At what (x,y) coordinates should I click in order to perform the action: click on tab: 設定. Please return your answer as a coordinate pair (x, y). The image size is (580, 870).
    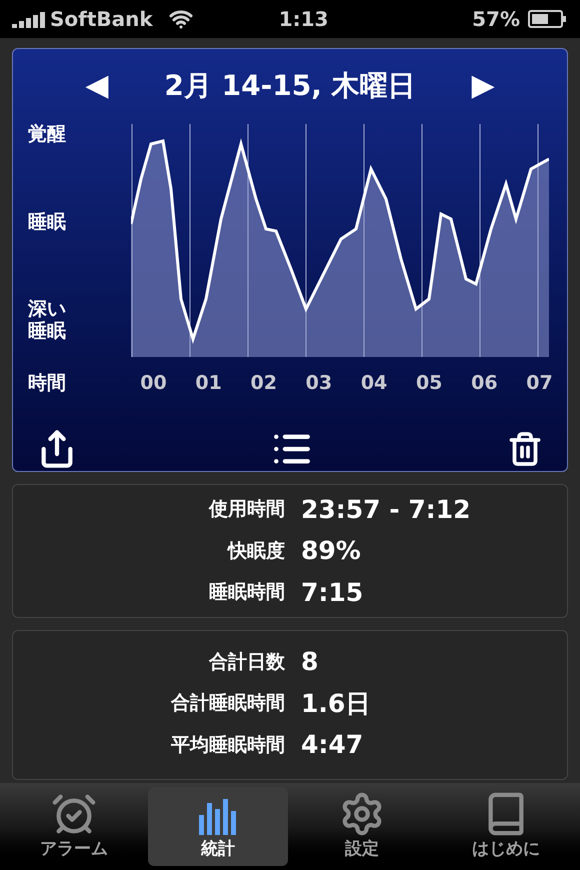
    Looking at the image, I should click on (362, 826).